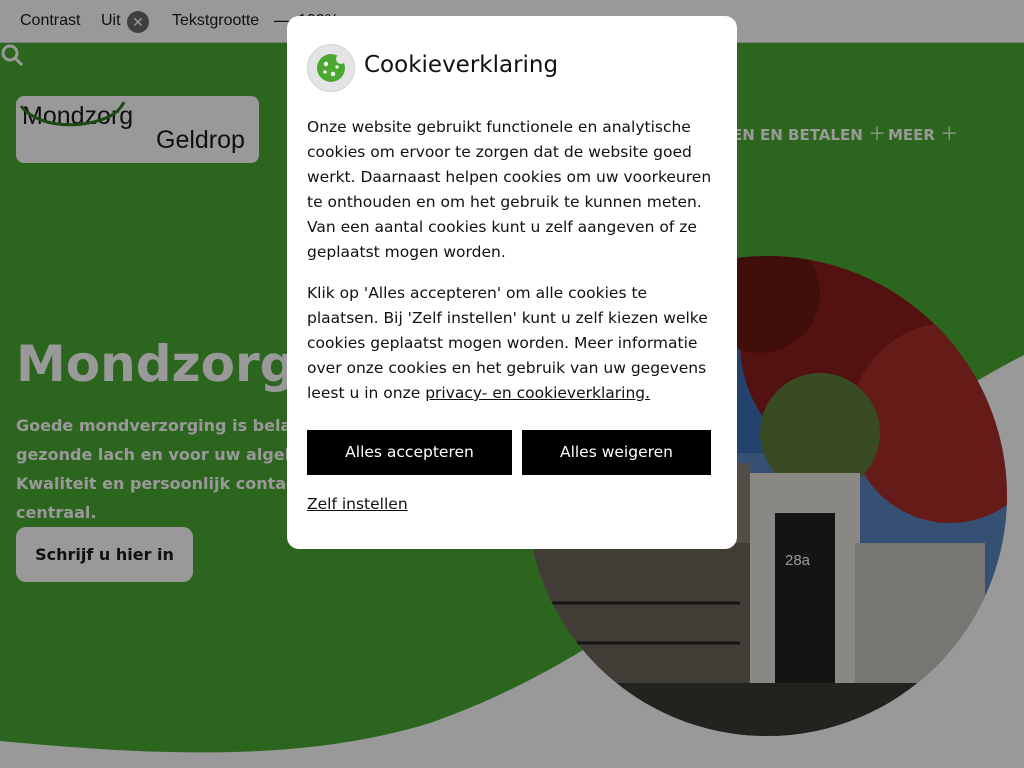  Describe the element at coordinates (409, 452) in the screenshot. I see `accept-all-button: Alles accepteren` at that location.